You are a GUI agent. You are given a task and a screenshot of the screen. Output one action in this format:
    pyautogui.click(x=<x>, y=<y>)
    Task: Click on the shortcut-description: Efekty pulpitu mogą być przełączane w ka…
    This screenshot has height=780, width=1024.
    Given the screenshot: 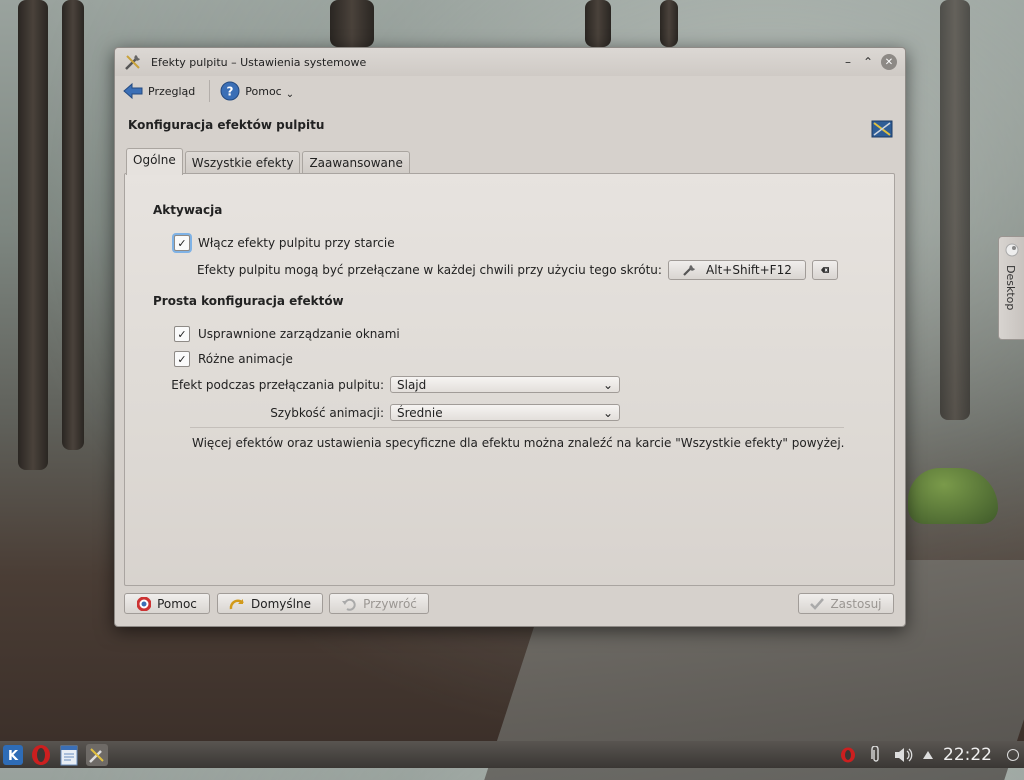 What is the action you would take?
    pyautogui.click(x=429, y=270)
    